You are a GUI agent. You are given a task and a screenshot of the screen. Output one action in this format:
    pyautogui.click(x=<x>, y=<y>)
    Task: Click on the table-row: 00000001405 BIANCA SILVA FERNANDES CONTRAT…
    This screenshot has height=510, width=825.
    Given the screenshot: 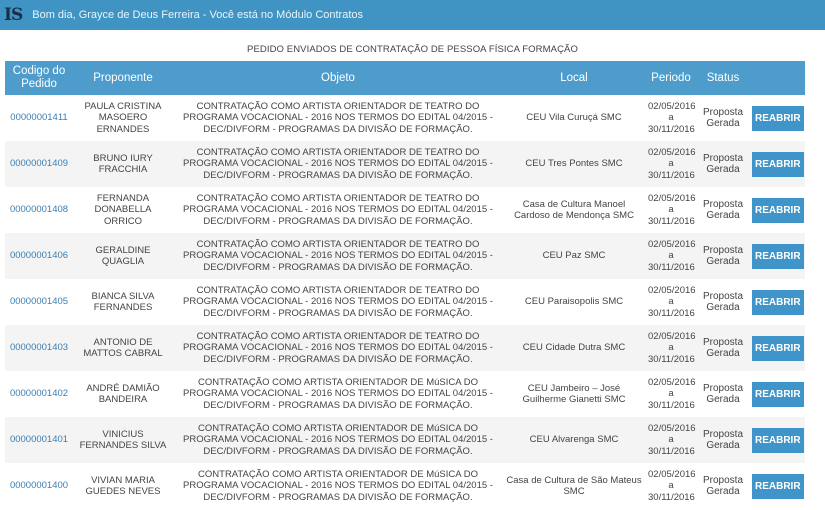 What is the action you would take?
    pyautogui.click(x=405, y=302)
    